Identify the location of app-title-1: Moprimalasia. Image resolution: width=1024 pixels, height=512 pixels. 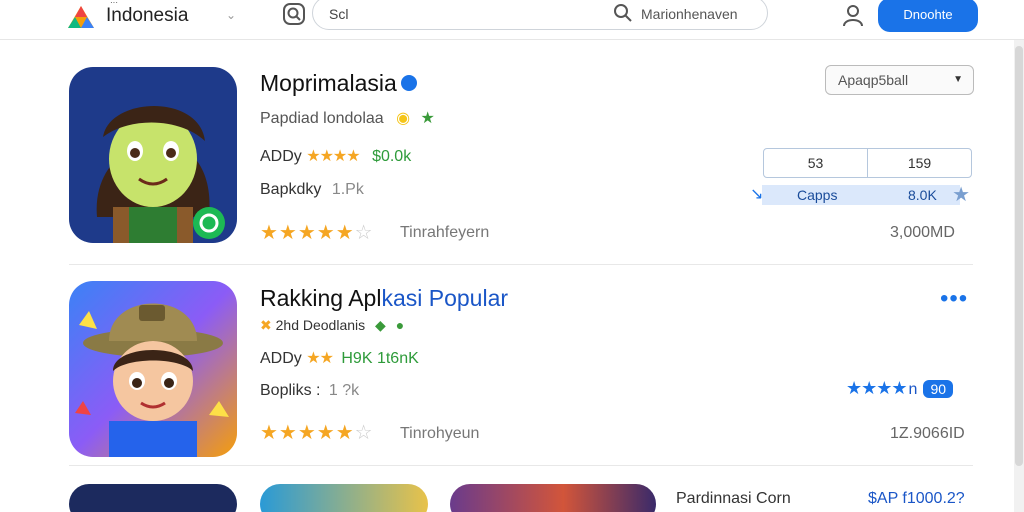
(338, 83).